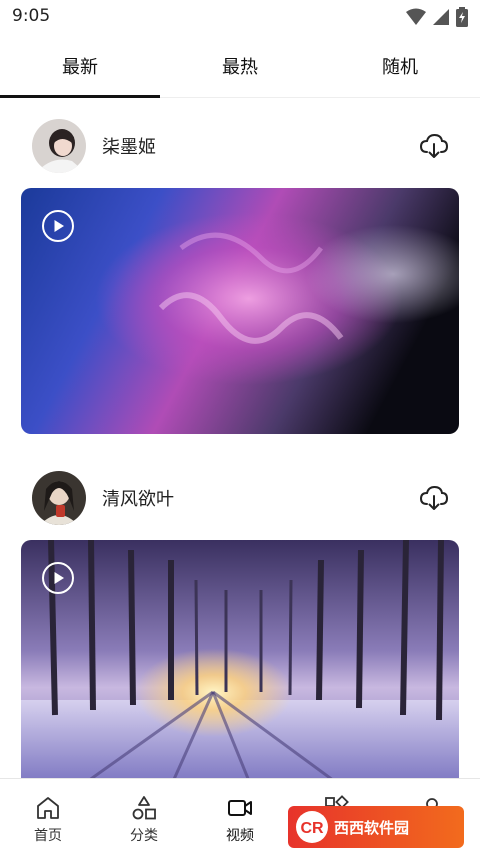 This screenshot has height=856, width=480. What do you see at coordinates (31, 16) in the screenshot?
I see `status-time: 9:05` at bounding box center [31, 16].